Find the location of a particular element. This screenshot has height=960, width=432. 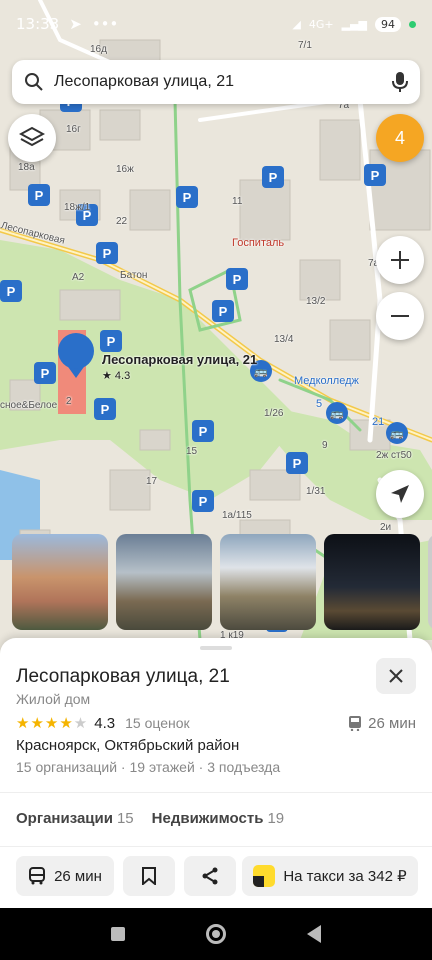

back-button is located at coordinates (314, 934).